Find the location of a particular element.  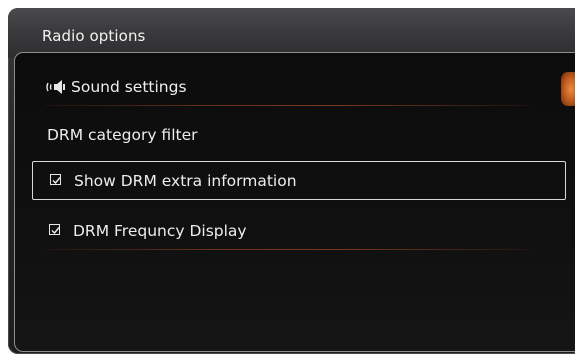

checkbox-drm-frequency-display is located at coordinates (54, 229).